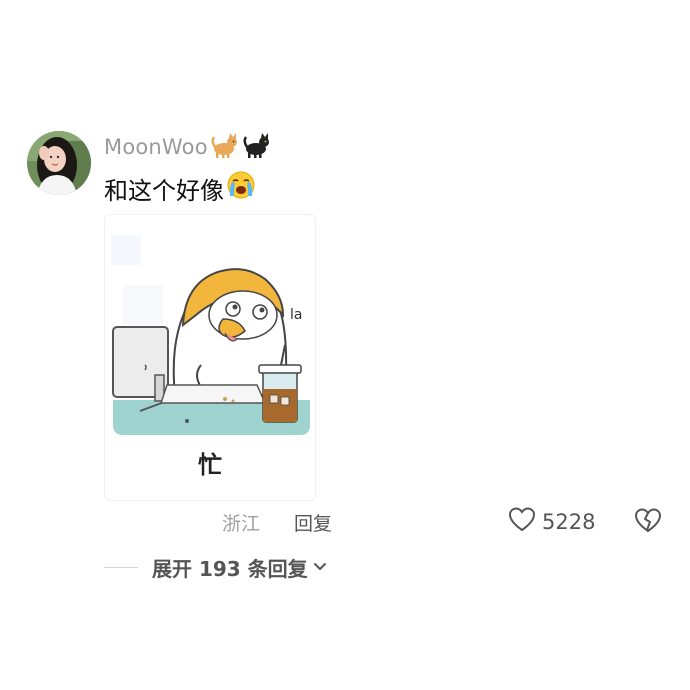 This screenshot has height=690, width=690. I want to click on like-button: 5228, so click(551, 522).